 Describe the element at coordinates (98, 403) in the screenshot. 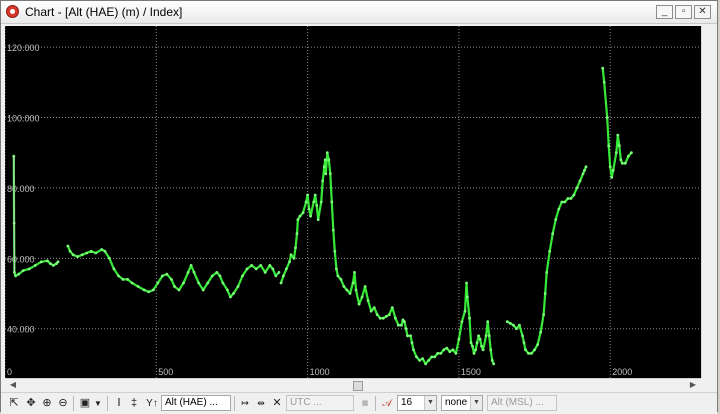

I see `settings-dropdown-icon: ▼` at that location.